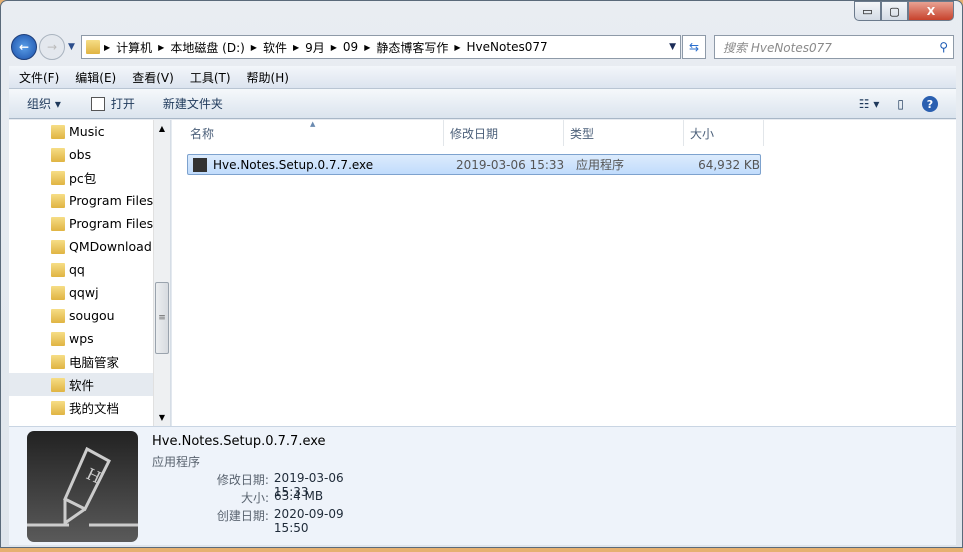 The image size is (963, 552). Describe the element at coordinates (254, 498) in the screenshot. I see `prop-label: 大小:` at that location.